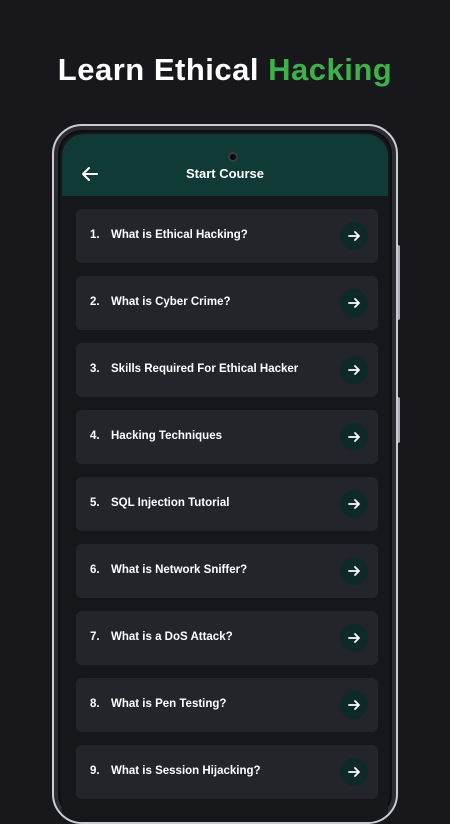  What do you see at coordinates (227, 437) in the screenshot?
I see `course-item: 4. Hacking Techniques` at bounding box center [227, 437].